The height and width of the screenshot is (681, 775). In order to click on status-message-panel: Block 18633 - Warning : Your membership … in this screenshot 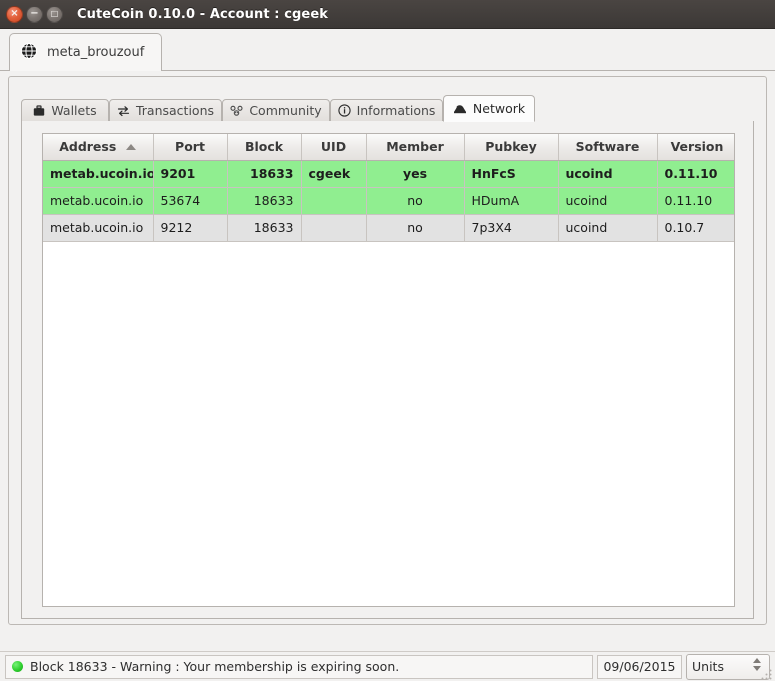, I will do `click(299, 666)`.